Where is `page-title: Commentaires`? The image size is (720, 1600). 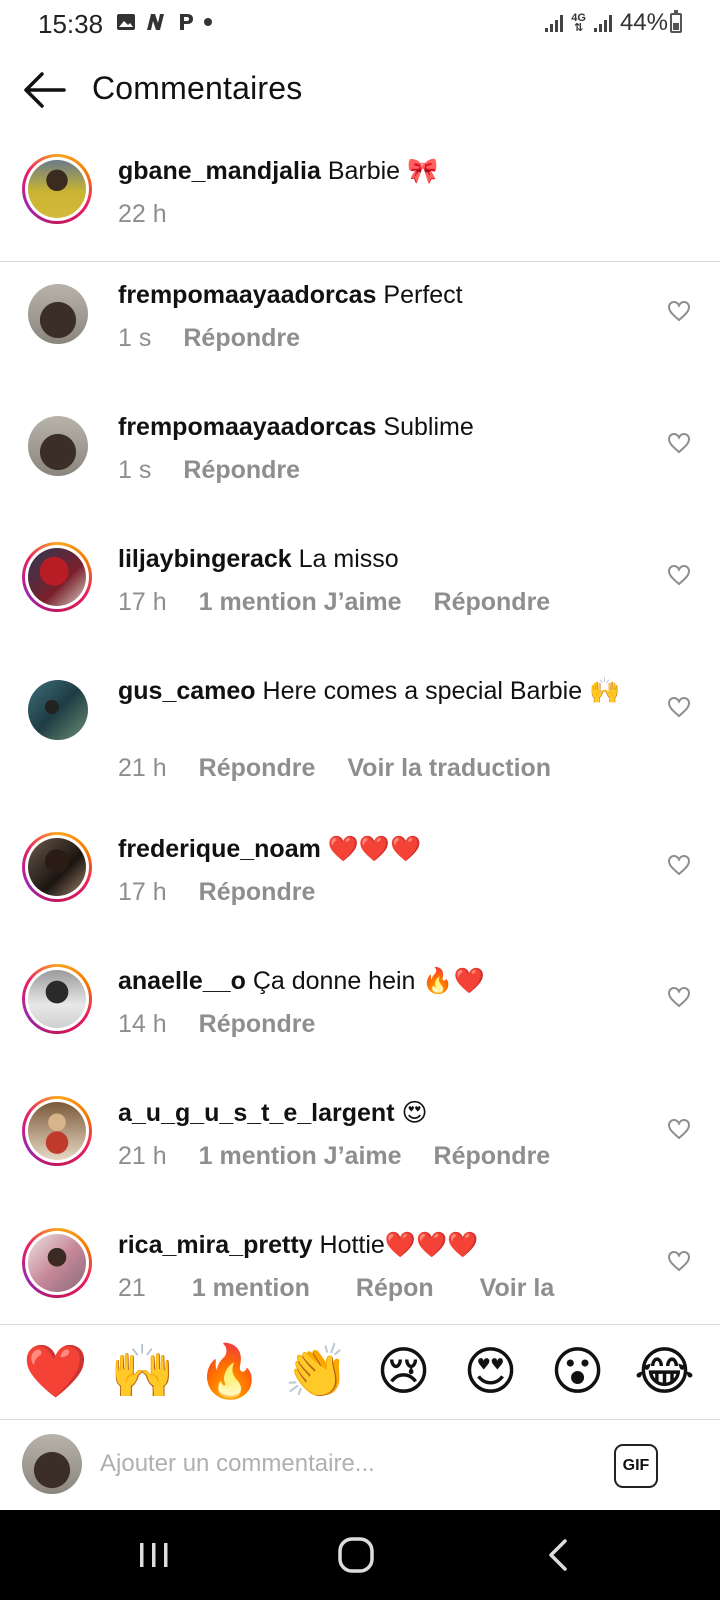 page-title: Commentaires is located at coordinates (197, 88).